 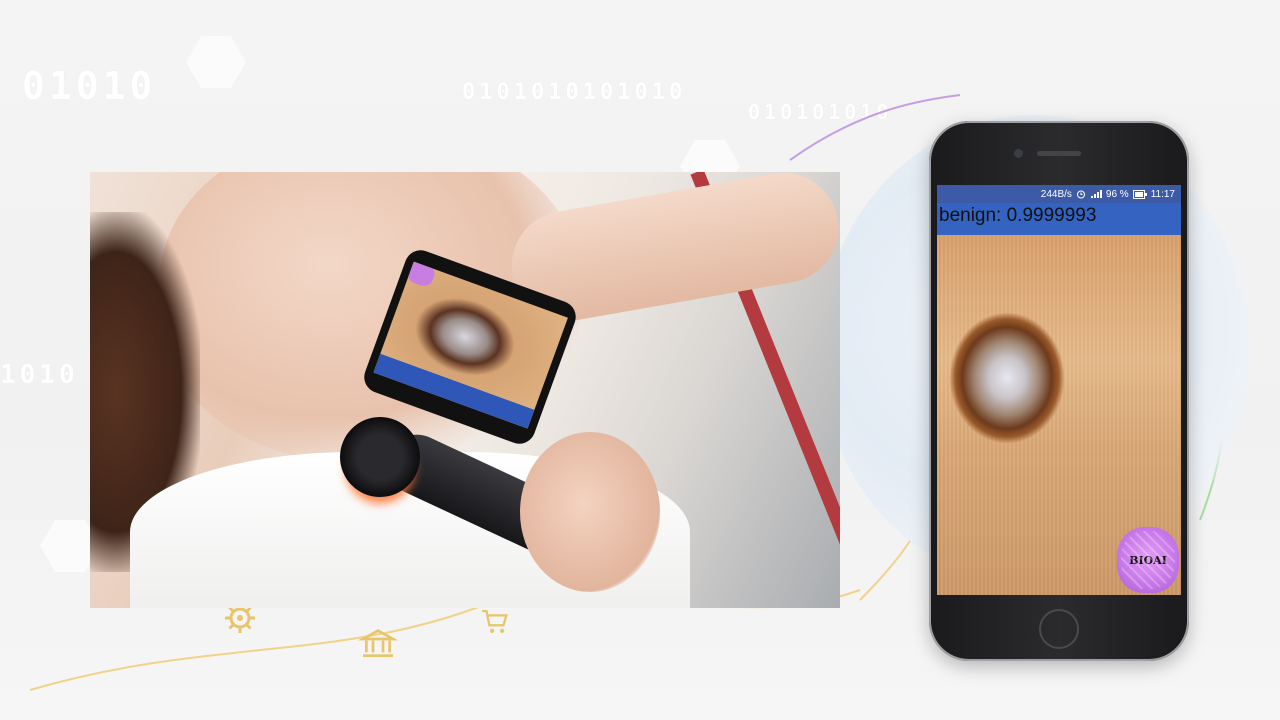 I want to click on photo-hand, so click(x=590, y=512).